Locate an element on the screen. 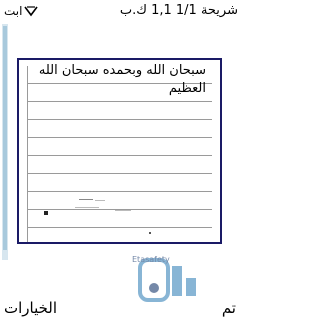 The image size is (320, 320). ink-mark is located at coordinates (46, 213).